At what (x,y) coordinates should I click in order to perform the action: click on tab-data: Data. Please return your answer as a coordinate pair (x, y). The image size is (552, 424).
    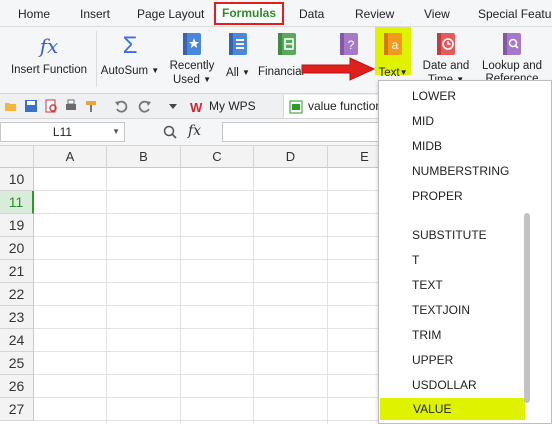
    Looking at the image, I should click on (311, 14).